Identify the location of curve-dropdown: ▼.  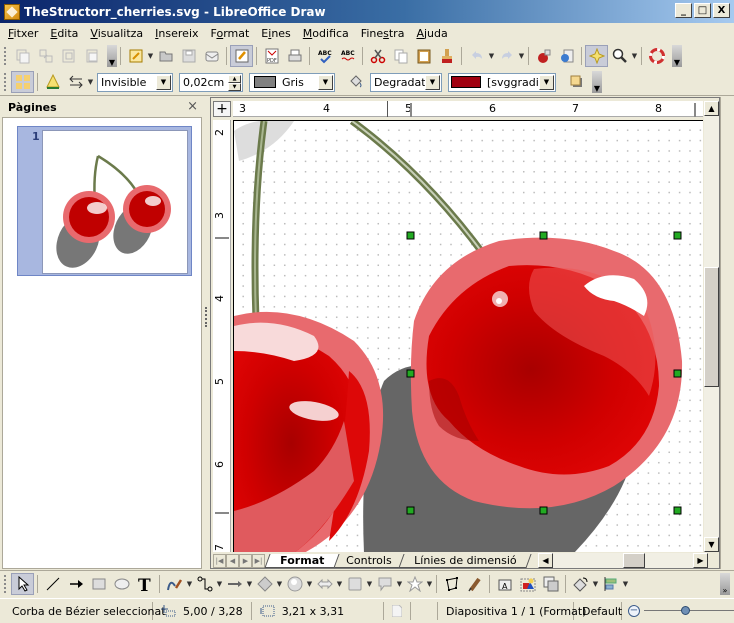
(189, 584).